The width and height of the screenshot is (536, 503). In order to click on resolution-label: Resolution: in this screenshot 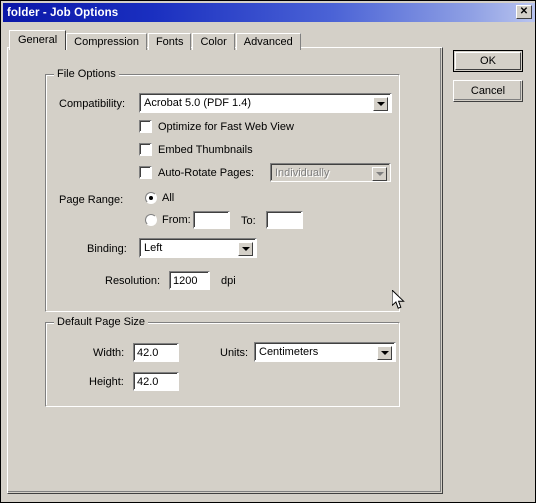, I will do `click(133, 281)`.